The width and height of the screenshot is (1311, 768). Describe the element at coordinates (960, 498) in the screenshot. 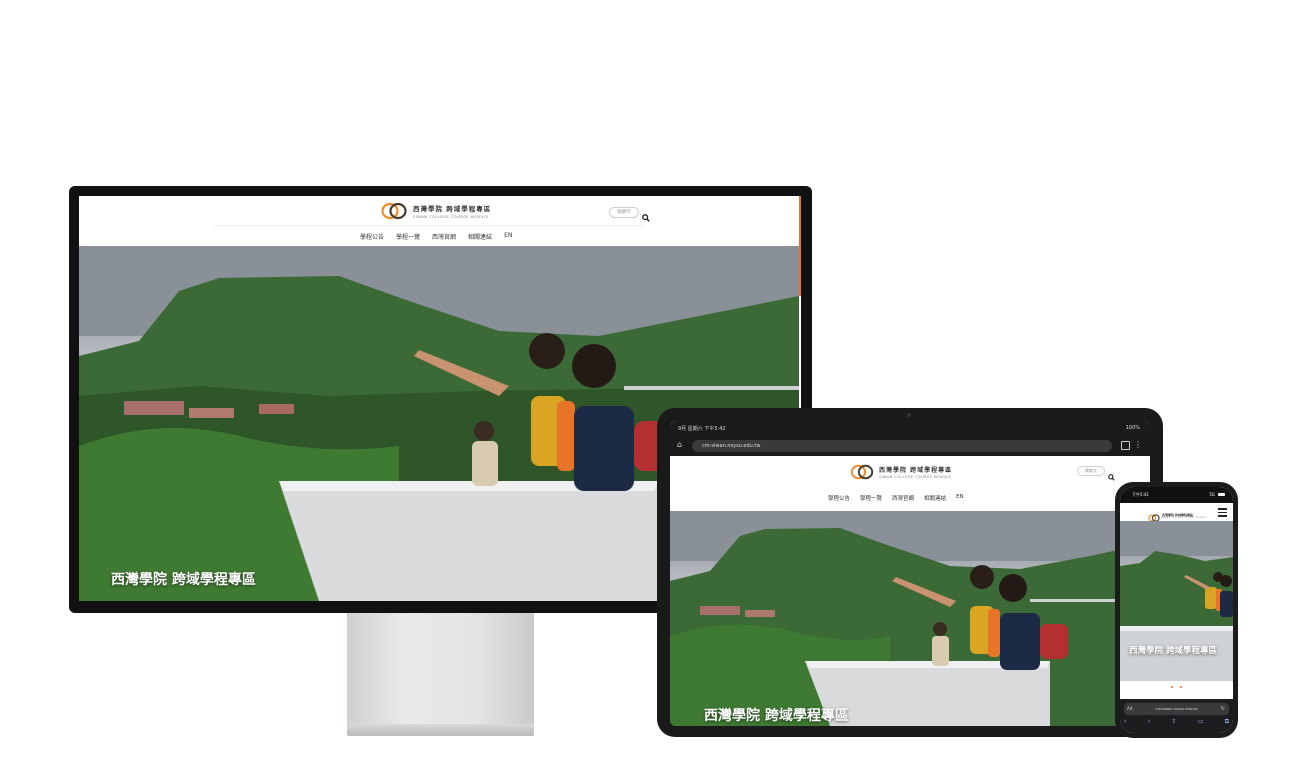

I see `tablet-nav-item-english: EN` at that location.